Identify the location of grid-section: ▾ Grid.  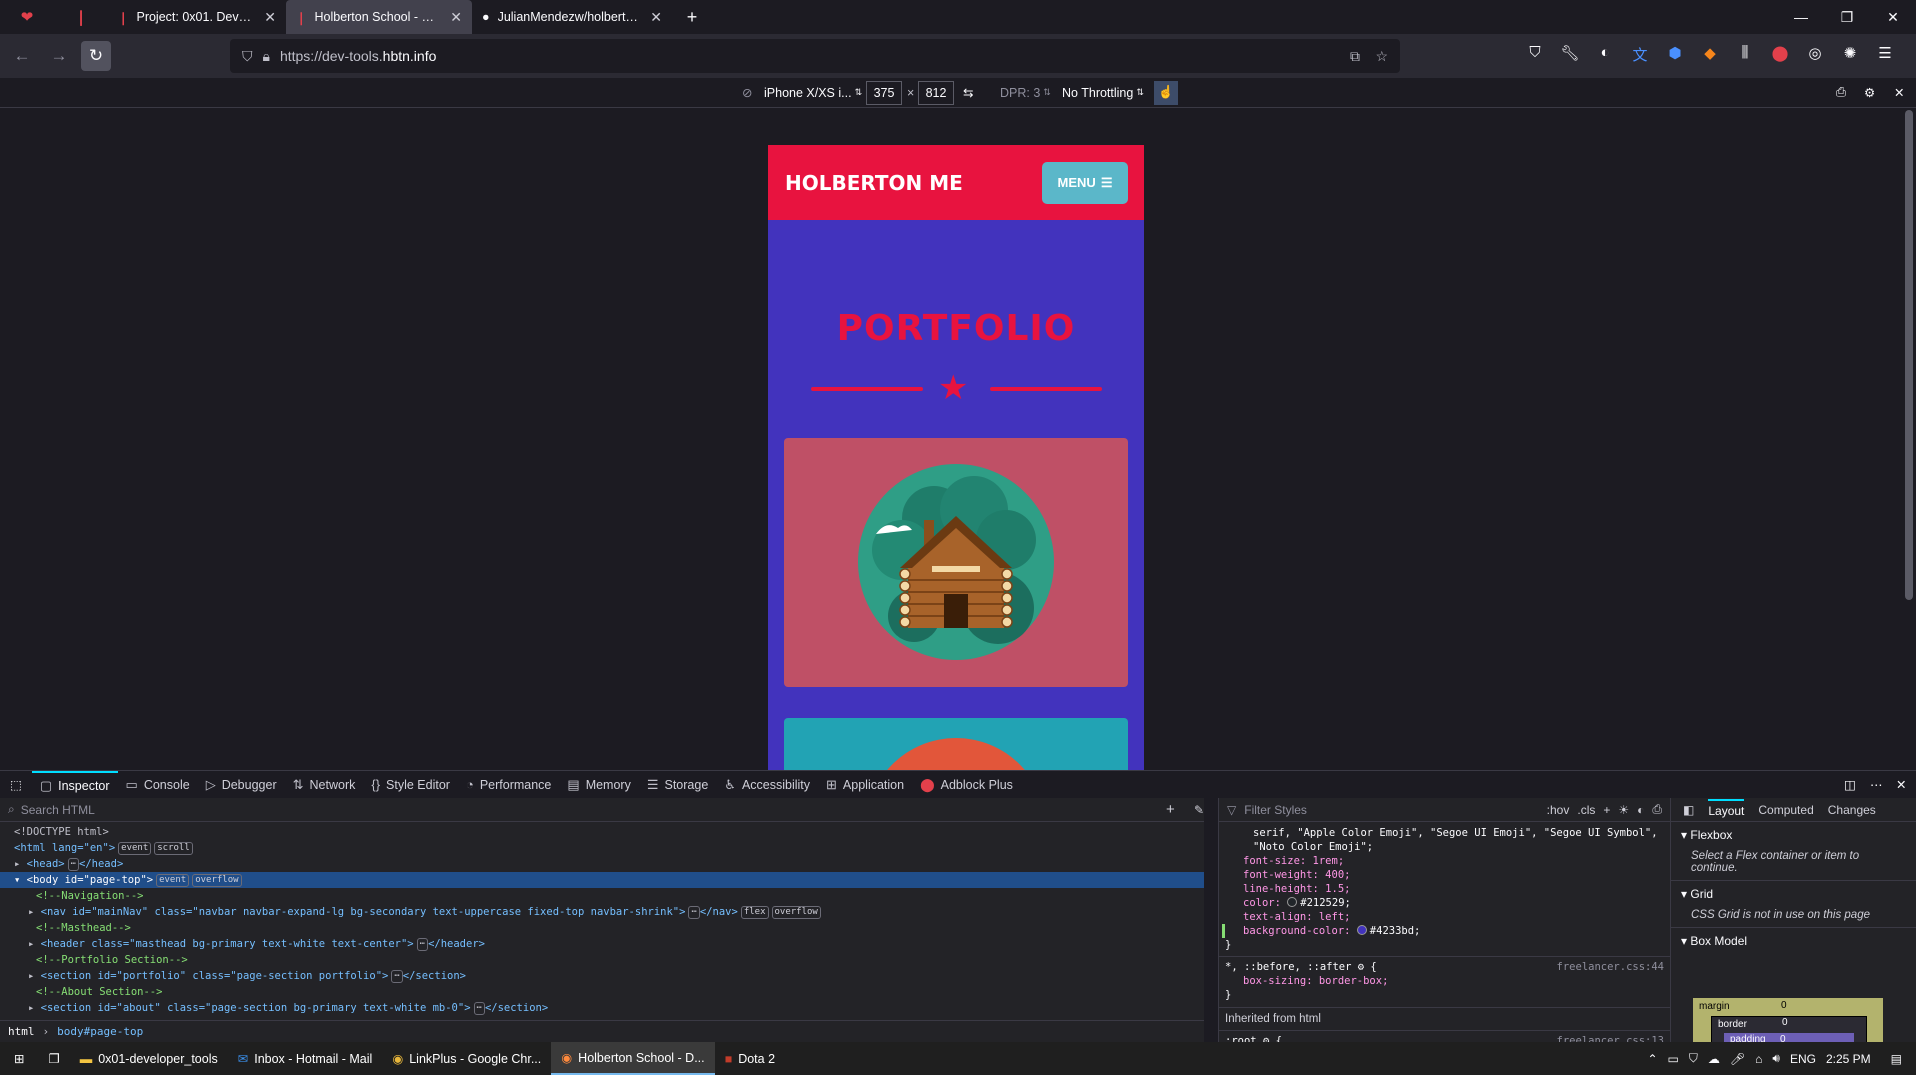
(1793, 893).